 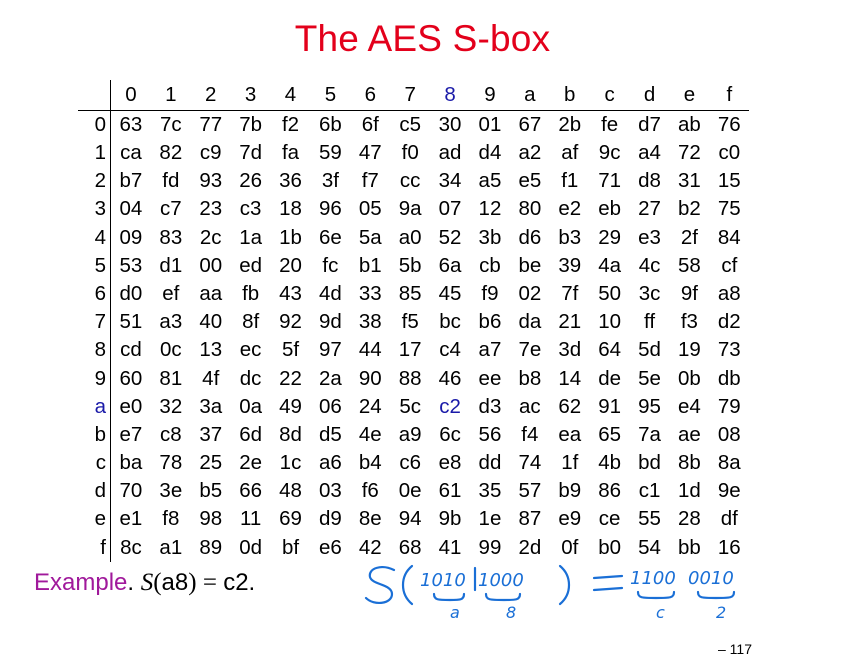 What do you see at coordinates (131, 350) in the screenshot?
I see `sbox-cell: cd` at bounding box center [131, 350].